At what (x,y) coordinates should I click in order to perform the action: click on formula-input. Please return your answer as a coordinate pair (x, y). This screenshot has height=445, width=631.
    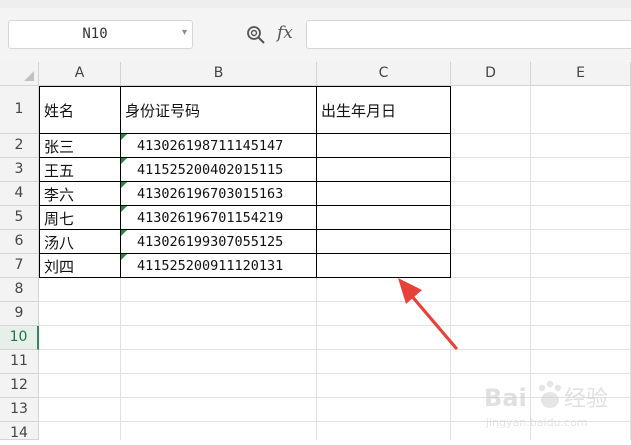
    Looking at the image, I should click on (468, 34).